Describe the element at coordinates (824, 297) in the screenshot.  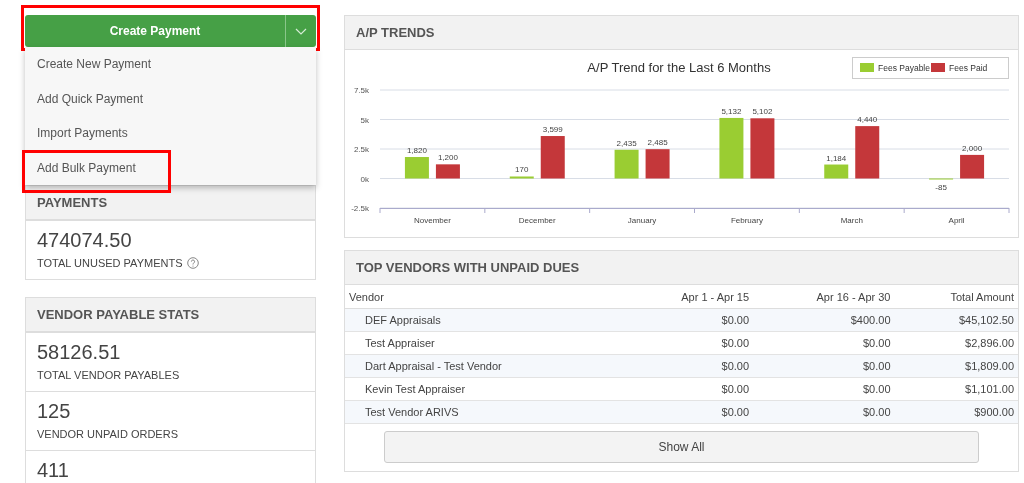
I see `column-header: Apr 16 - Apr 30` at that location.